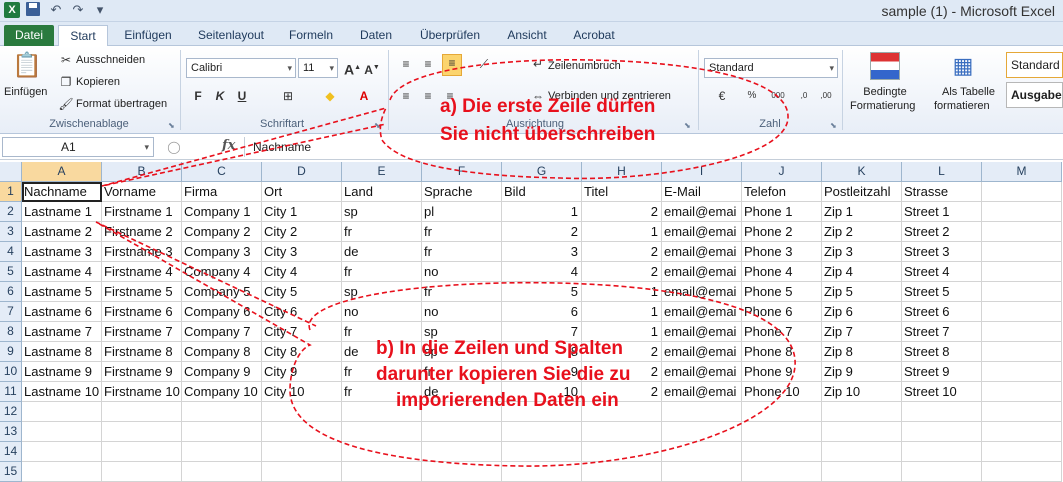 This screenshot has width=1063, height=482. I want to click on table-cell: Phone 10, so click(782, 392).